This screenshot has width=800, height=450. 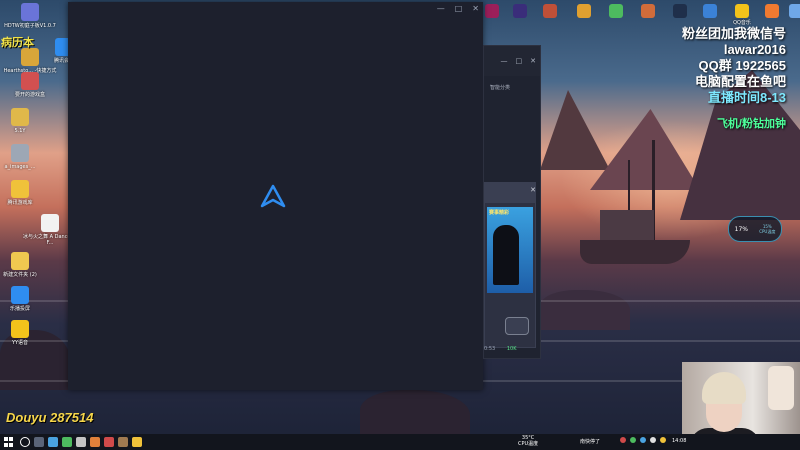 What do you see at coordinates (29, 95) in the screenshot?
I see `desktop-icon-label: 要开的游戏盒` at bounding box center [29, 95].